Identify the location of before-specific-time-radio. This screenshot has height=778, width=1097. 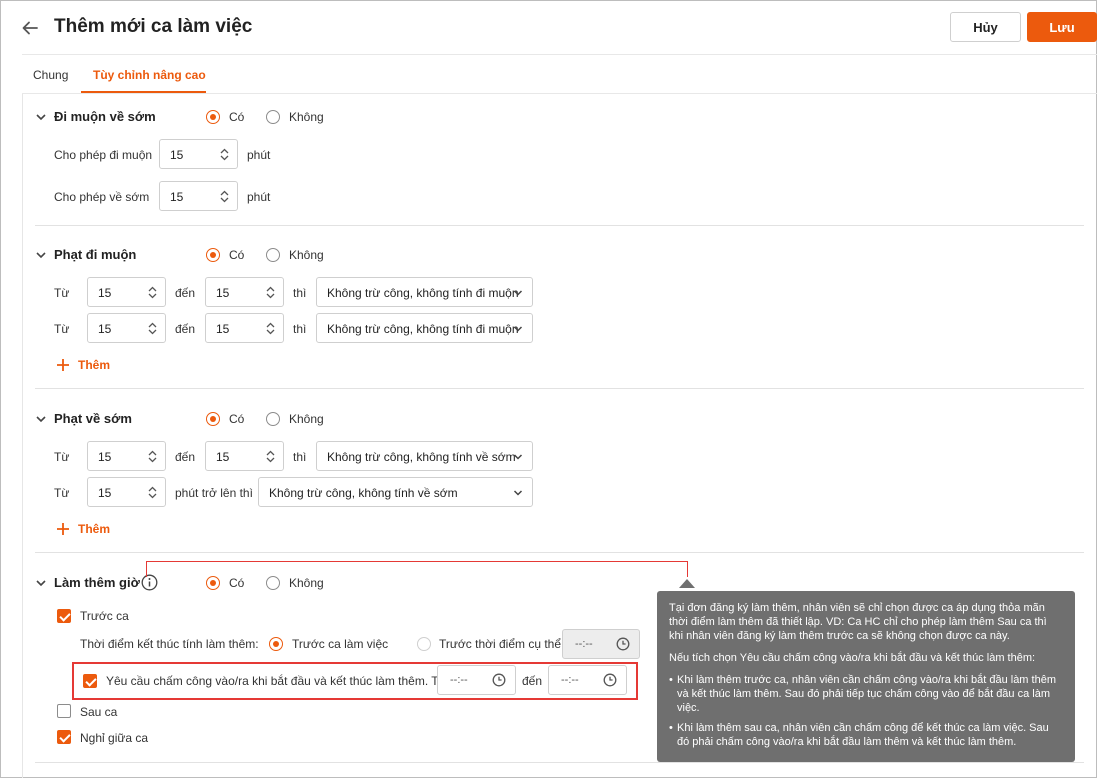
(424, 644).